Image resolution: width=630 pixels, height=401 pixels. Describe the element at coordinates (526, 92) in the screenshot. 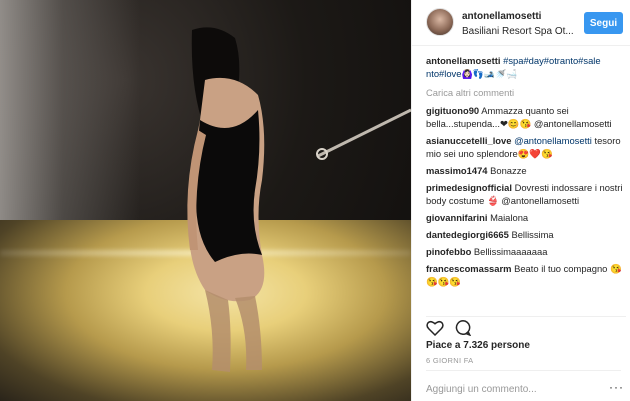

I see `load-more-comments: Carica altri commenti` at that location.